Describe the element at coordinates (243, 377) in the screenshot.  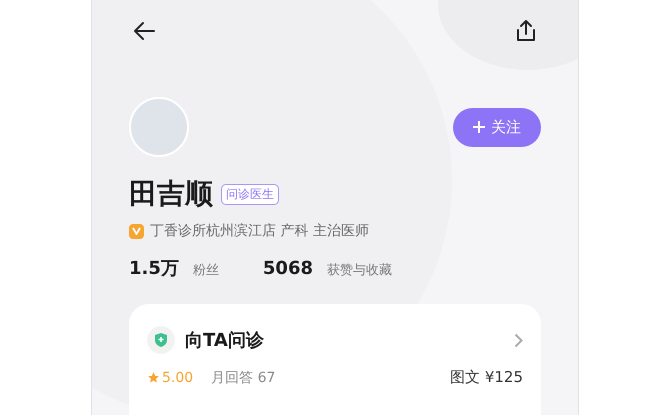
I see `monthly-answers: 月回答 67` at that location.